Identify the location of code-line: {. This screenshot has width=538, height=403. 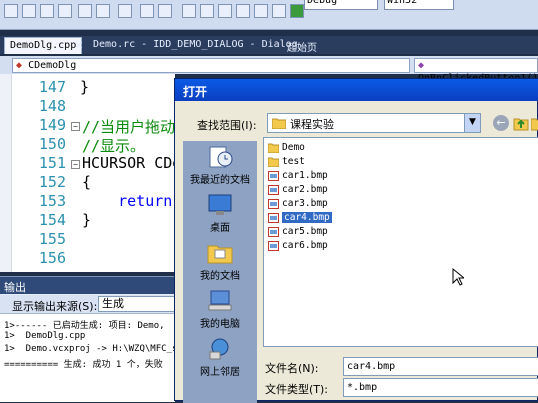
(87, 182).